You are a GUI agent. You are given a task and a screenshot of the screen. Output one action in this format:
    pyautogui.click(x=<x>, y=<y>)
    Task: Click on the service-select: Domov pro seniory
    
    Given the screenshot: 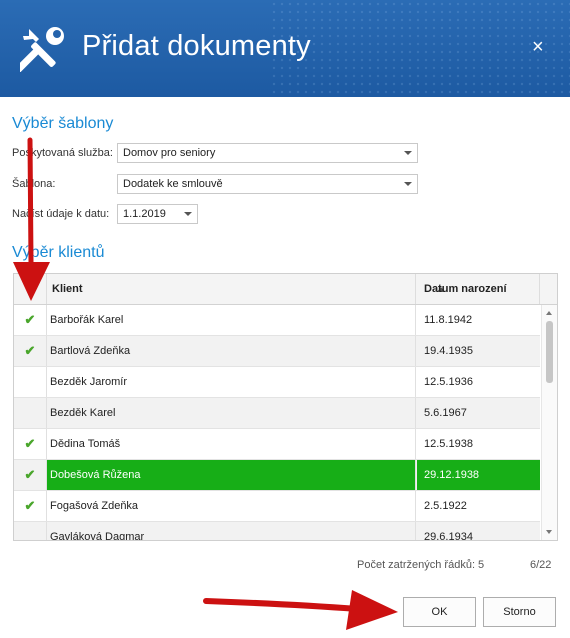 What is the action you would take?
    pyautogui.click(x=267, y=153)
    